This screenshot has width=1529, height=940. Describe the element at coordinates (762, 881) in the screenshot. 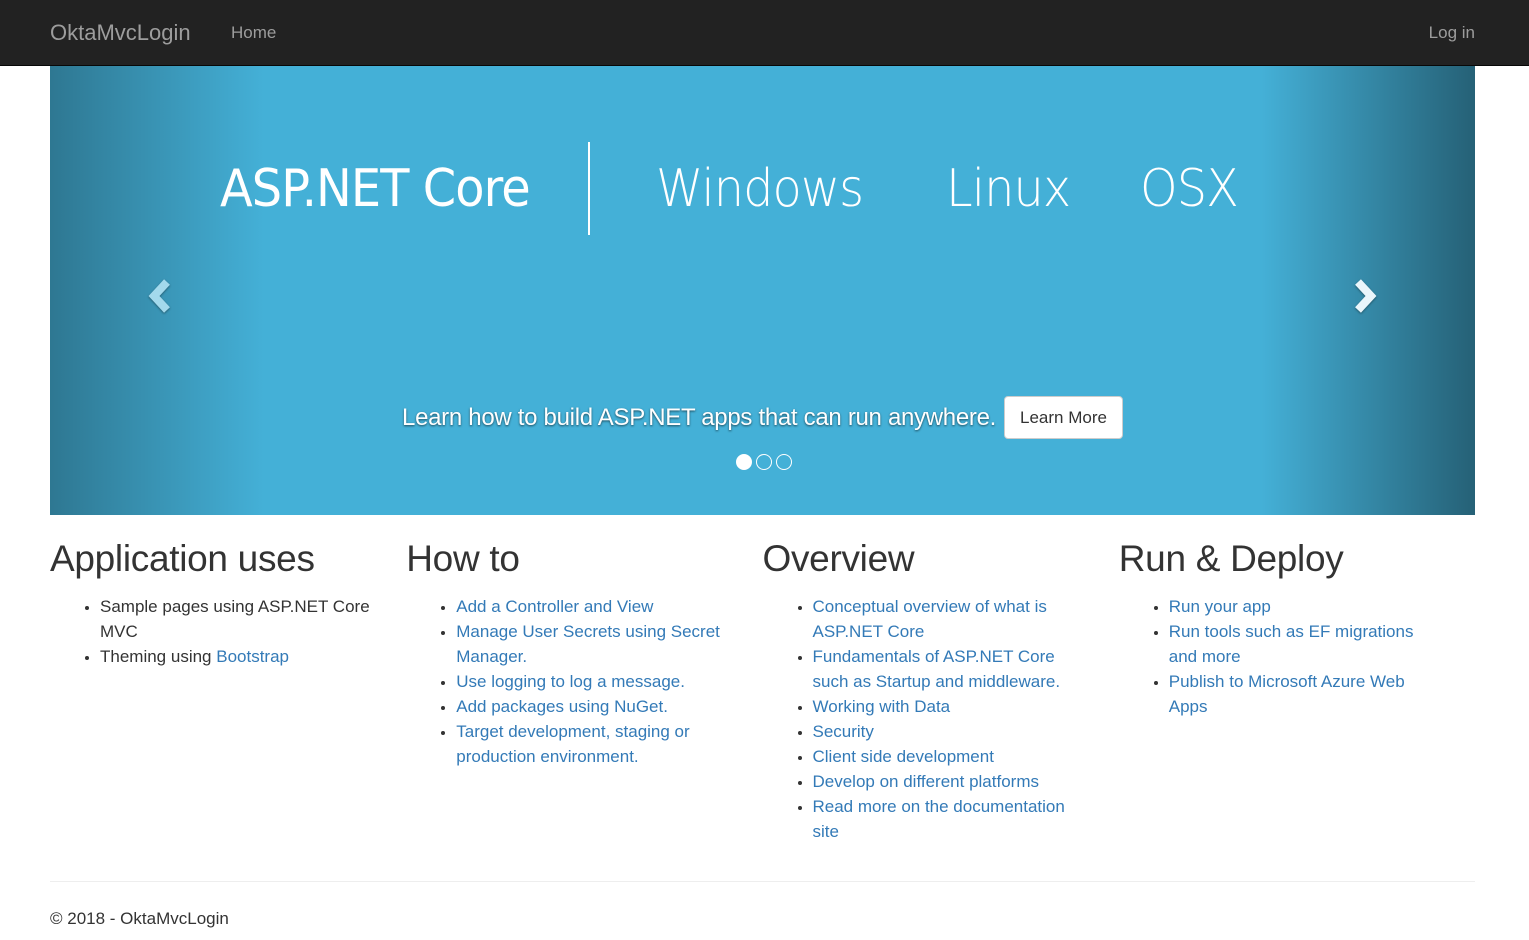

I see `footer-divider` at that location.